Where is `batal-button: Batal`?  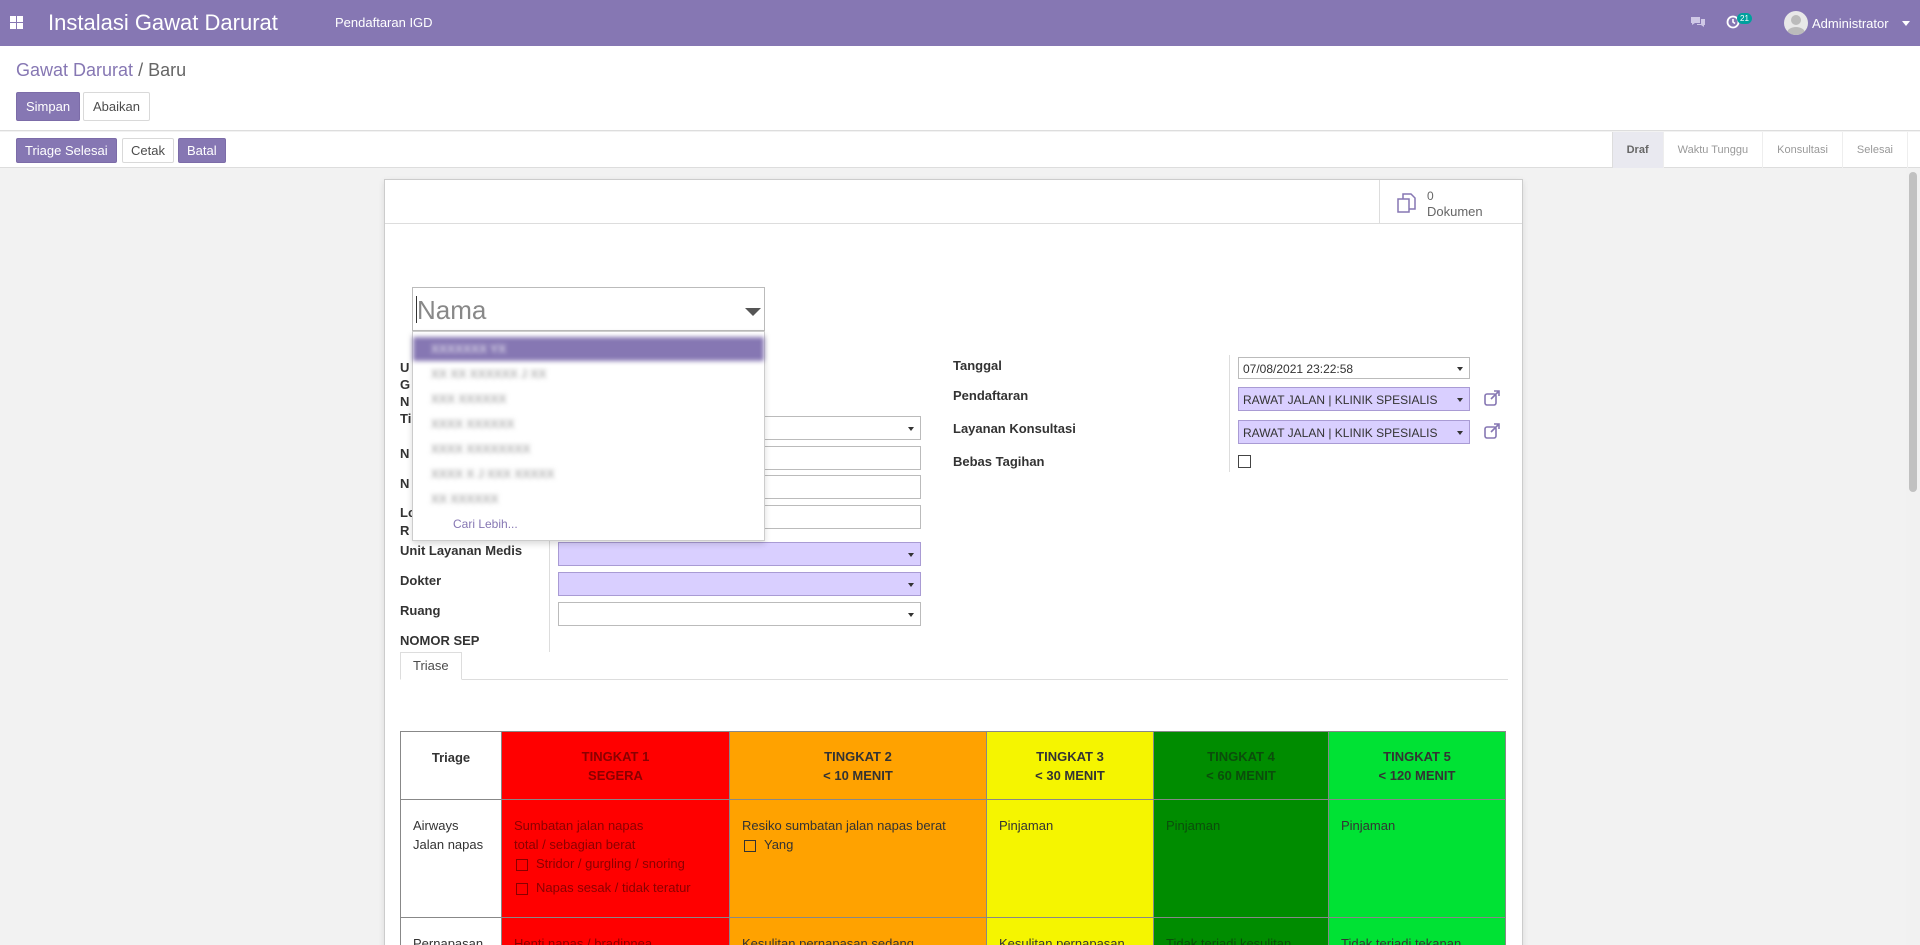 batal-button: Batal is located at coordinates (202, 150).